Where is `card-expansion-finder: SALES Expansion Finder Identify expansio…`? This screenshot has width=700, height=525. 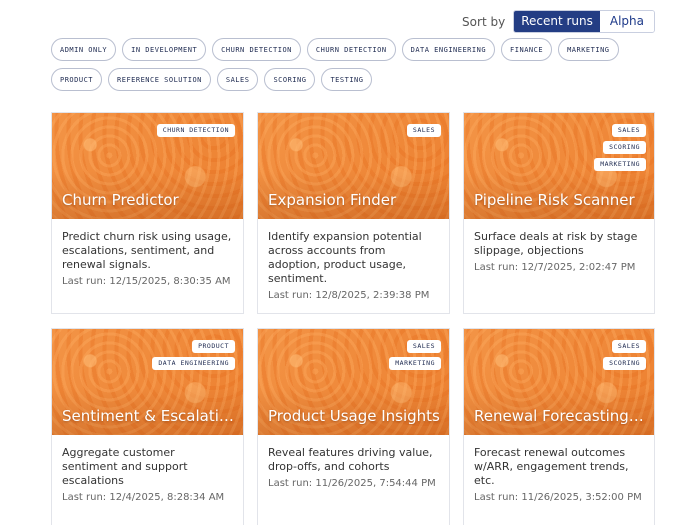
card-expansion-finder: SALES Expansion Finder Identify expansio… is located at coordinates (353, 213).